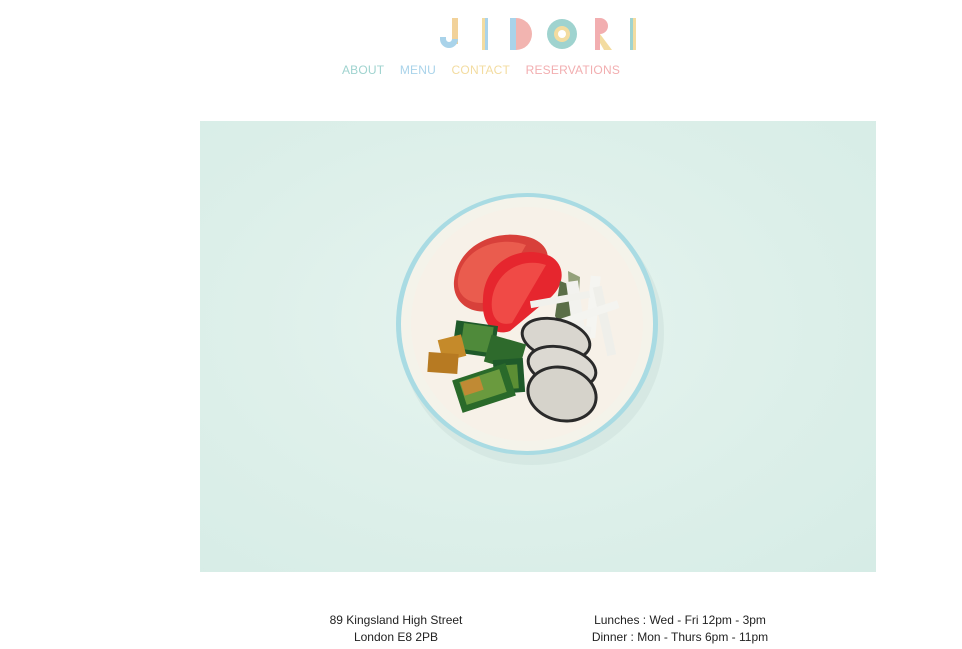 The image size is (962, 649). Describe the element at coordinates (530, 329) in the screenshot. I see `food-plate-photo` at that location.